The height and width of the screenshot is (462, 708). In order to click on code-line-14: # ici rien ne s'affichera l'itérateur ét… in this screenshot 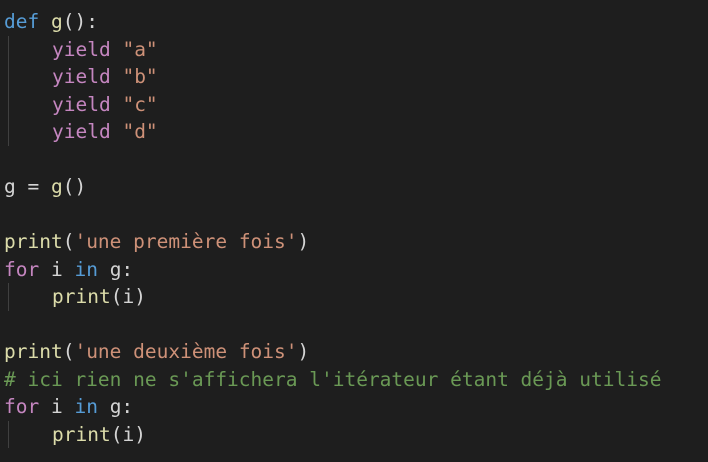, I will do `click(356, 380)`.